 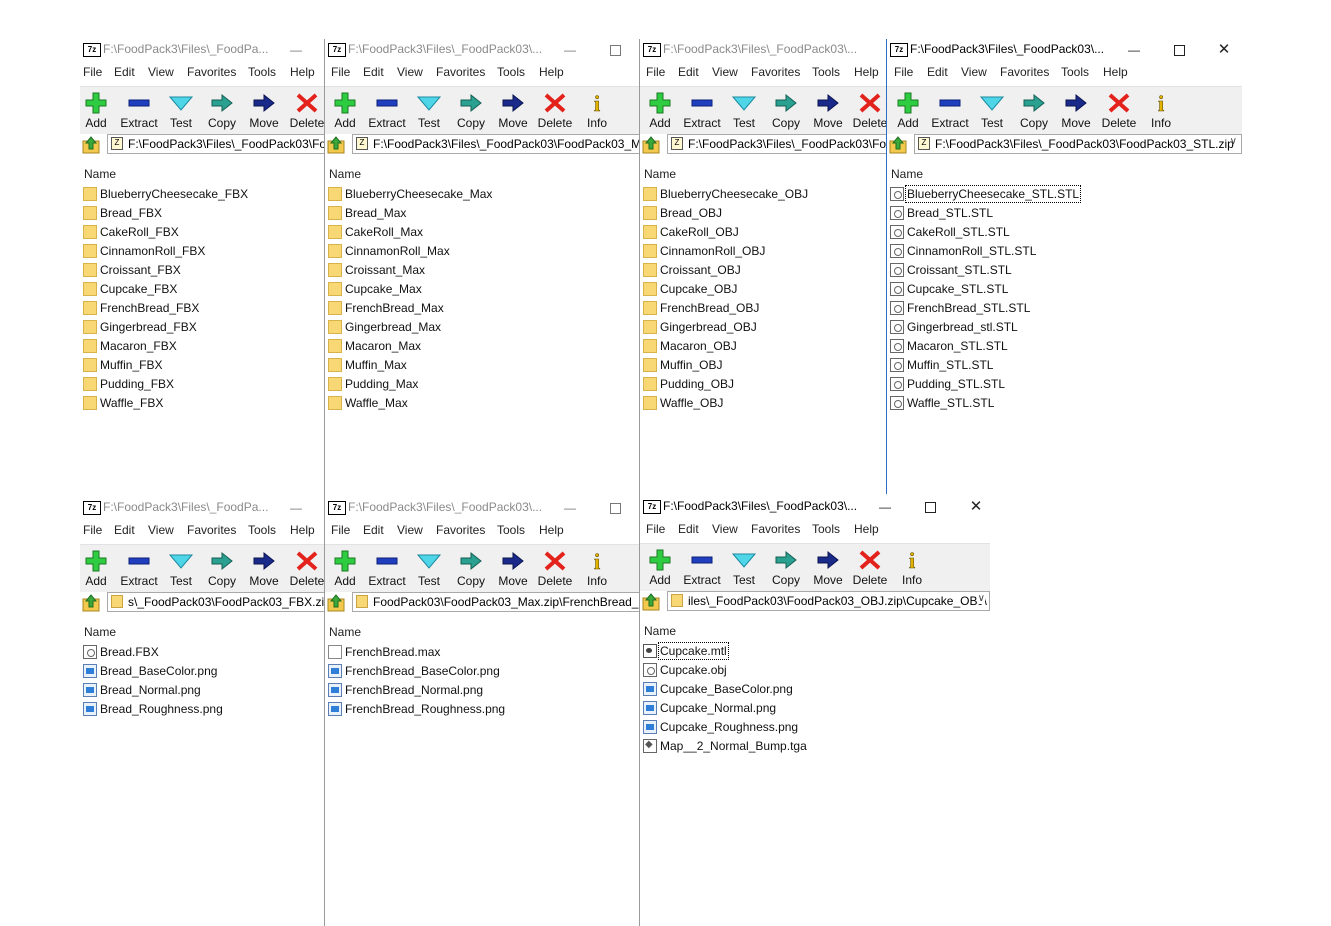 I want to click on list-item: Croissant_STL.STL, so click(x=1065, y=270).